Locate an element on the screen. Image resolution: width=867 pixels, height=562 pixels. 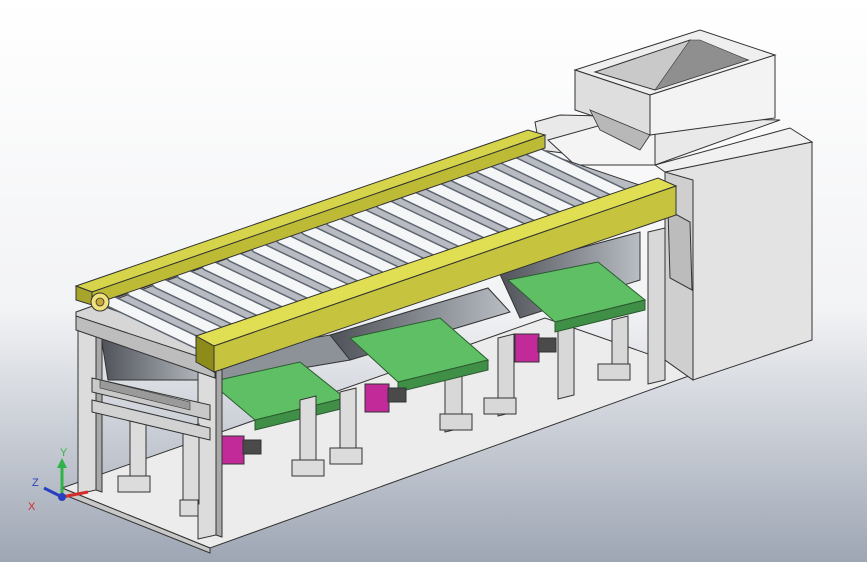
triad-z-label: Z is located at coordinates (35, 483).